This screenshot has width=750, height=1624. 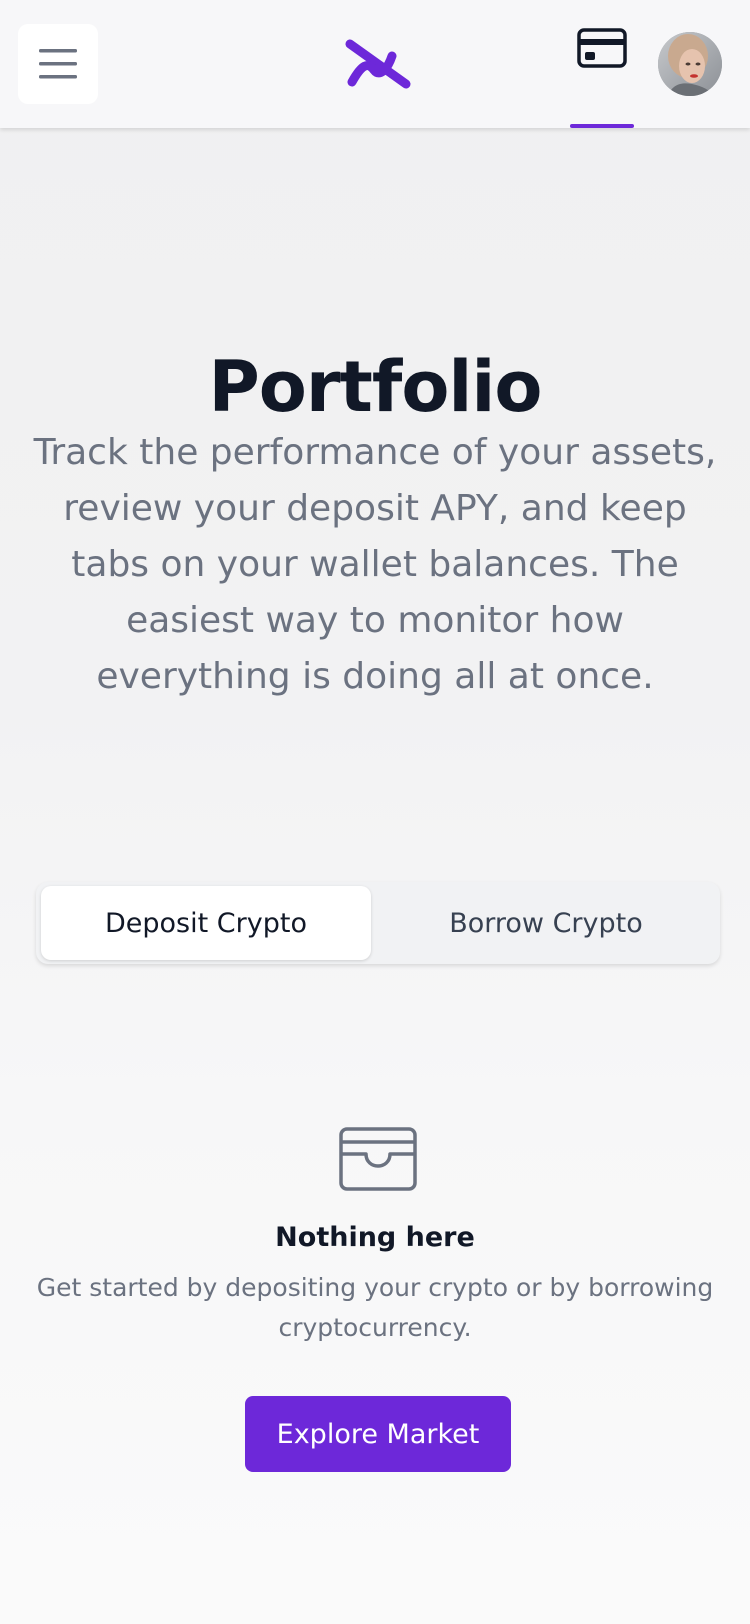 I want to click on top-navigation-bar, so click(x=375, y=64).